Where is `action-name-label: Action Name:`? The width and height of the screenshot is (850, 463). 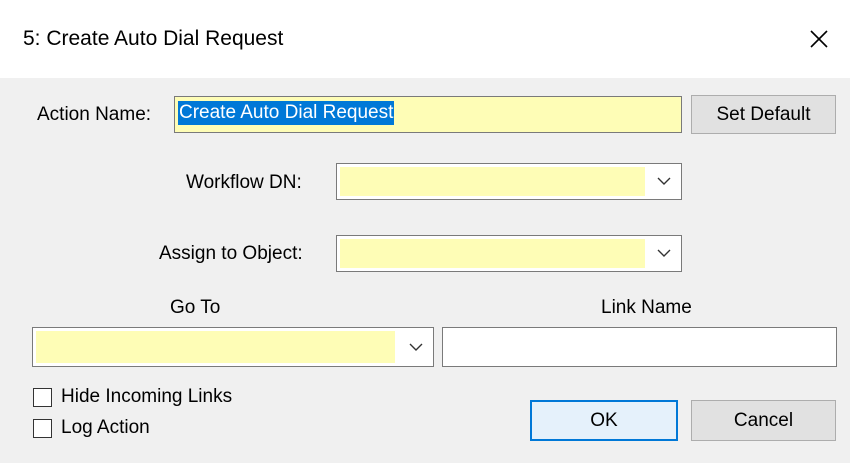
action-name-label: Action Name: is located at coordinates (94, 114).